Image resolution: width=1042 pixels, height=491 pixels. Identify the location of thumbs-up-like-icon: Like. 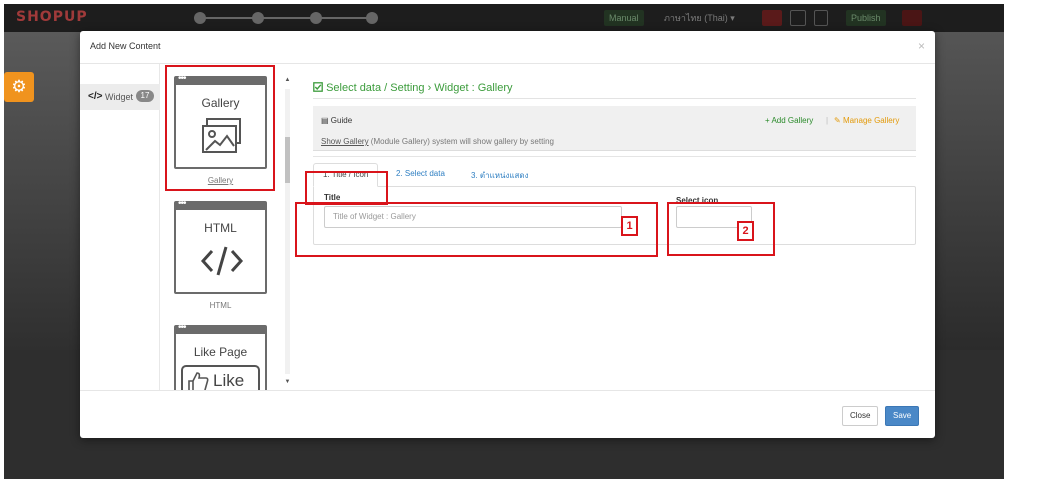
(220, 377).